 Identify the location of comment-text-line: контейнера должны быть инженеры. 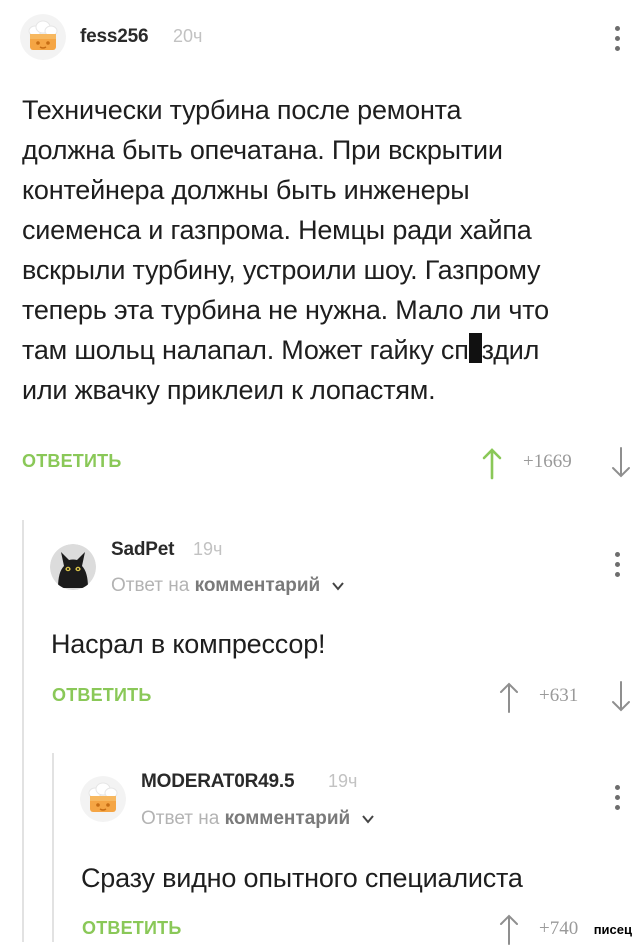
(246, 190).